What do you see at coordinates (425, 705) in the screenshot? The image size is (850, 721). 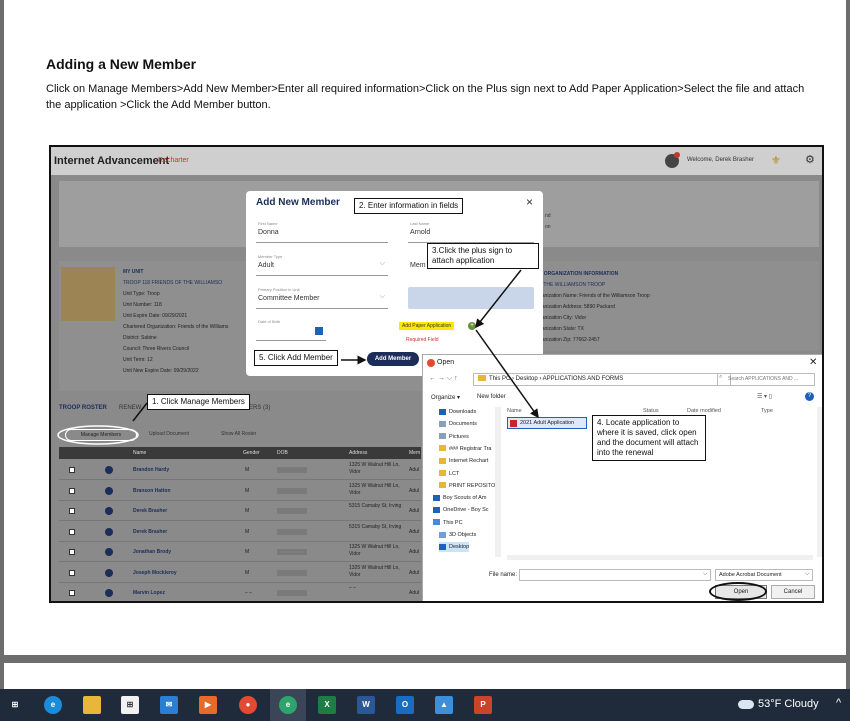 I see `taskbar: ⊞ e ⊞ ✉ ▶ ● e X W O ▲ P 53°F Cloudy ^` at bounding box center [425, 705].